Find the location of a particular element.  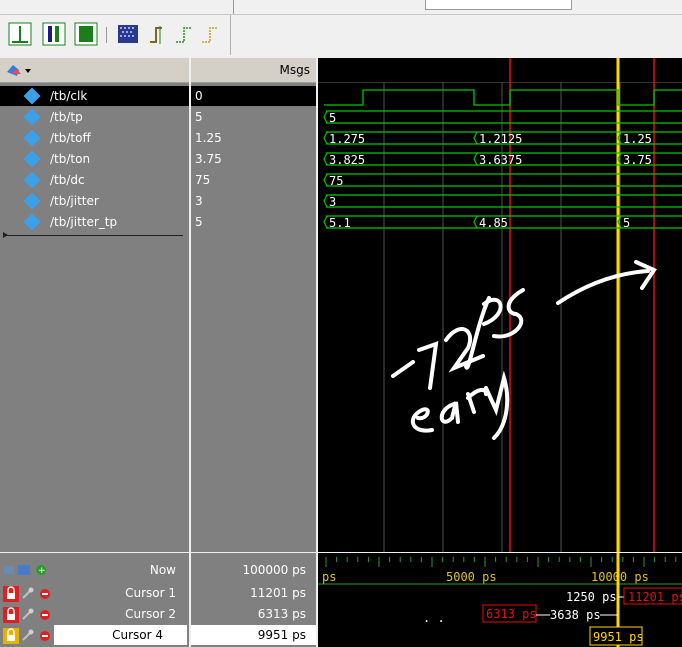

ruler-dots: . . is located at coordinates (434, 618).